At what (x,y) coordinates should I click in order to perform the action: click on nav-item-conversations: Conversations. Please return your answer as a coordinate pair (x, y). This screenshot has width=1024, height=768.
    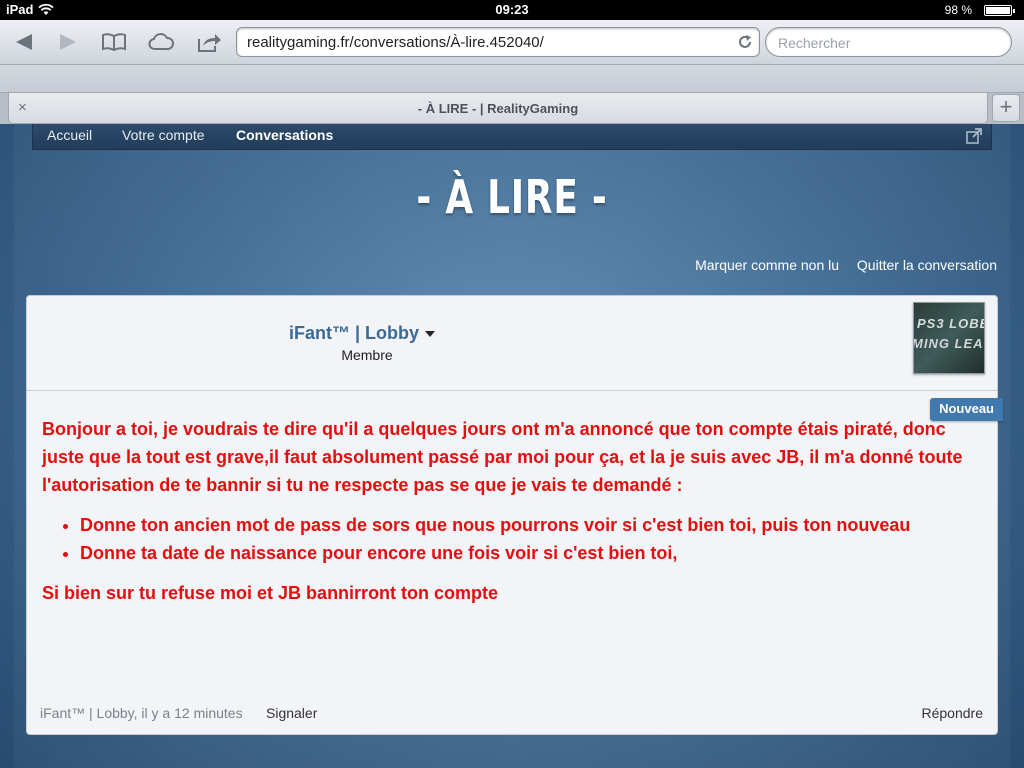
    Looking at the image, I should click on (284, 135).